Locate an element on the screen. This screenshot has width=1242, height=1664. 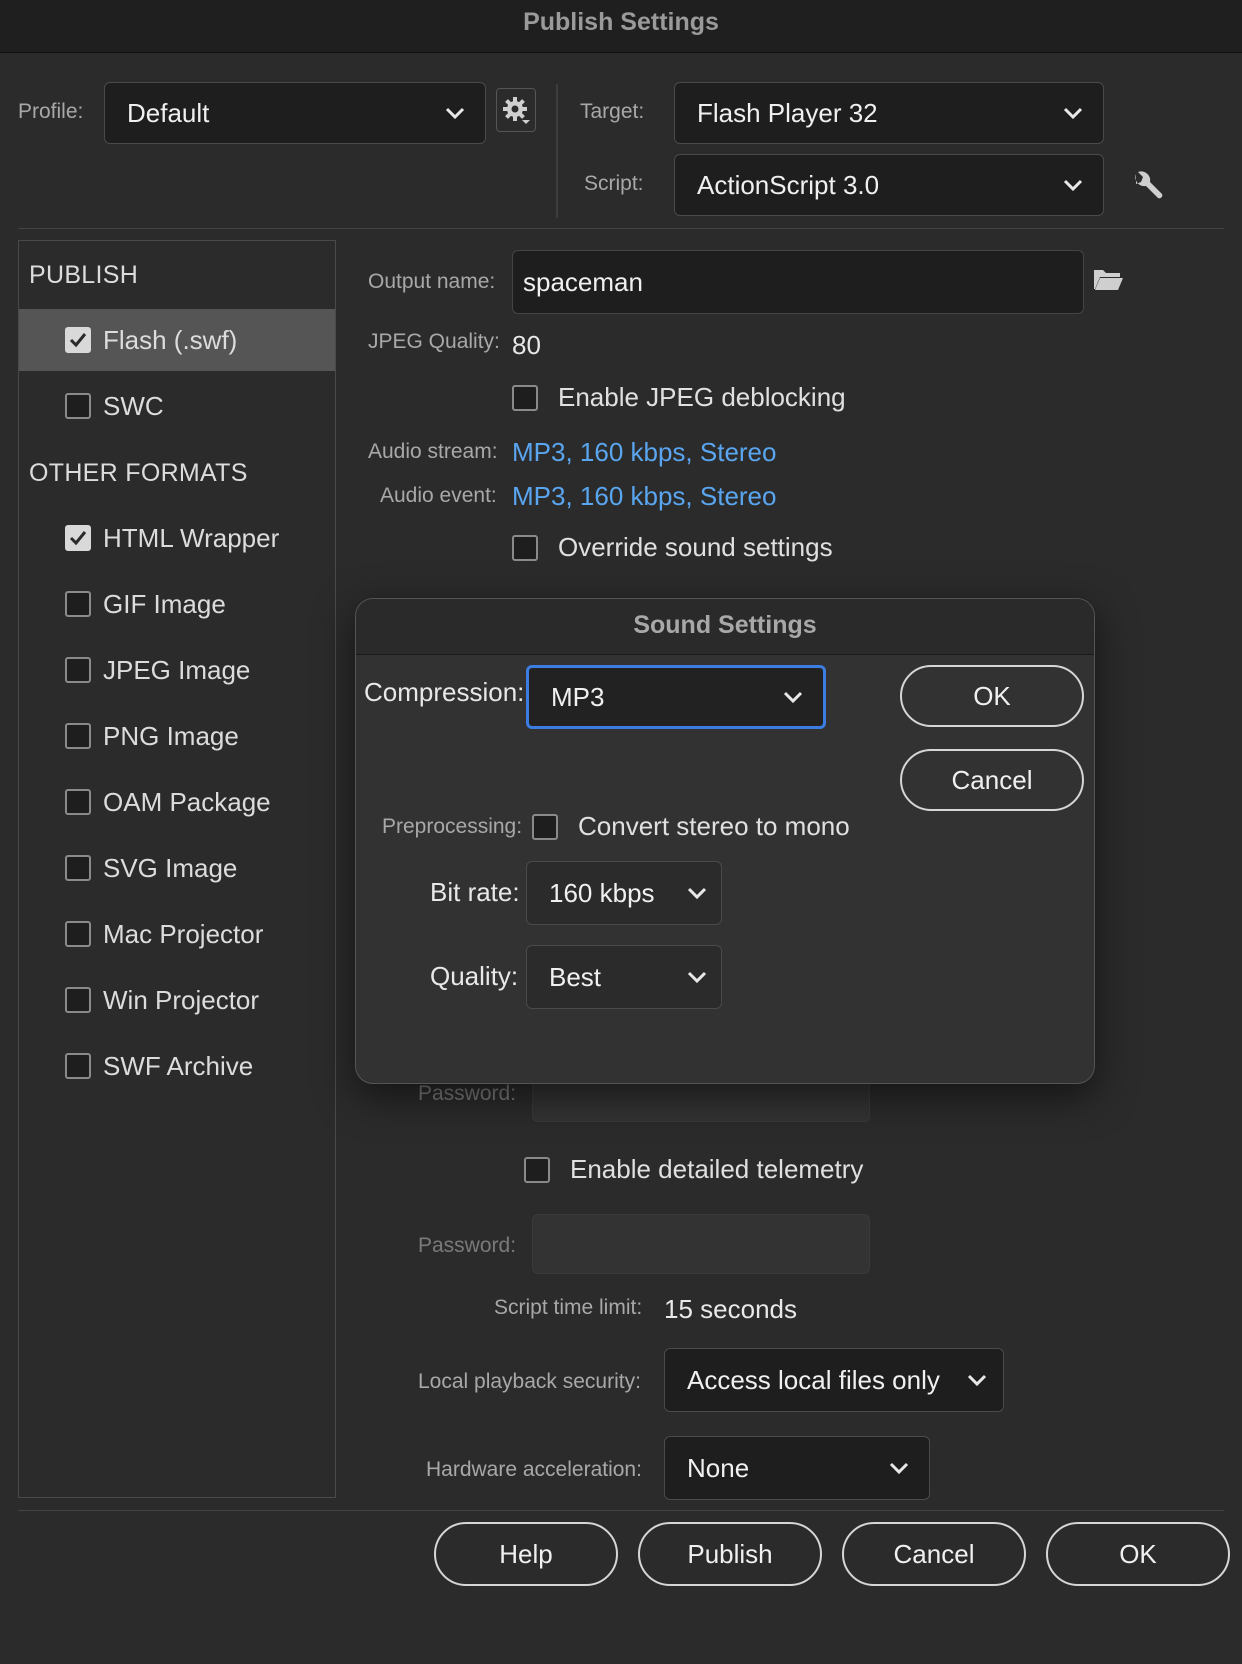
compression-dropdown: MP3 is located at coordinates (676, 697).